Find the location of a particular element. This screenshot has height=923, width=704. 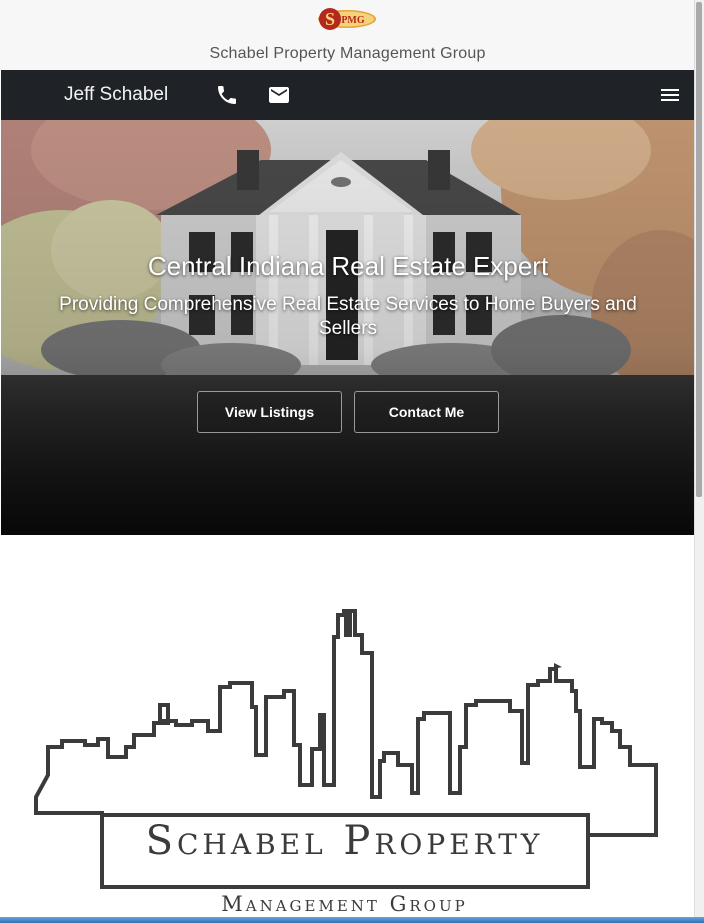

menu-icon is located at coordinates (670, 95).